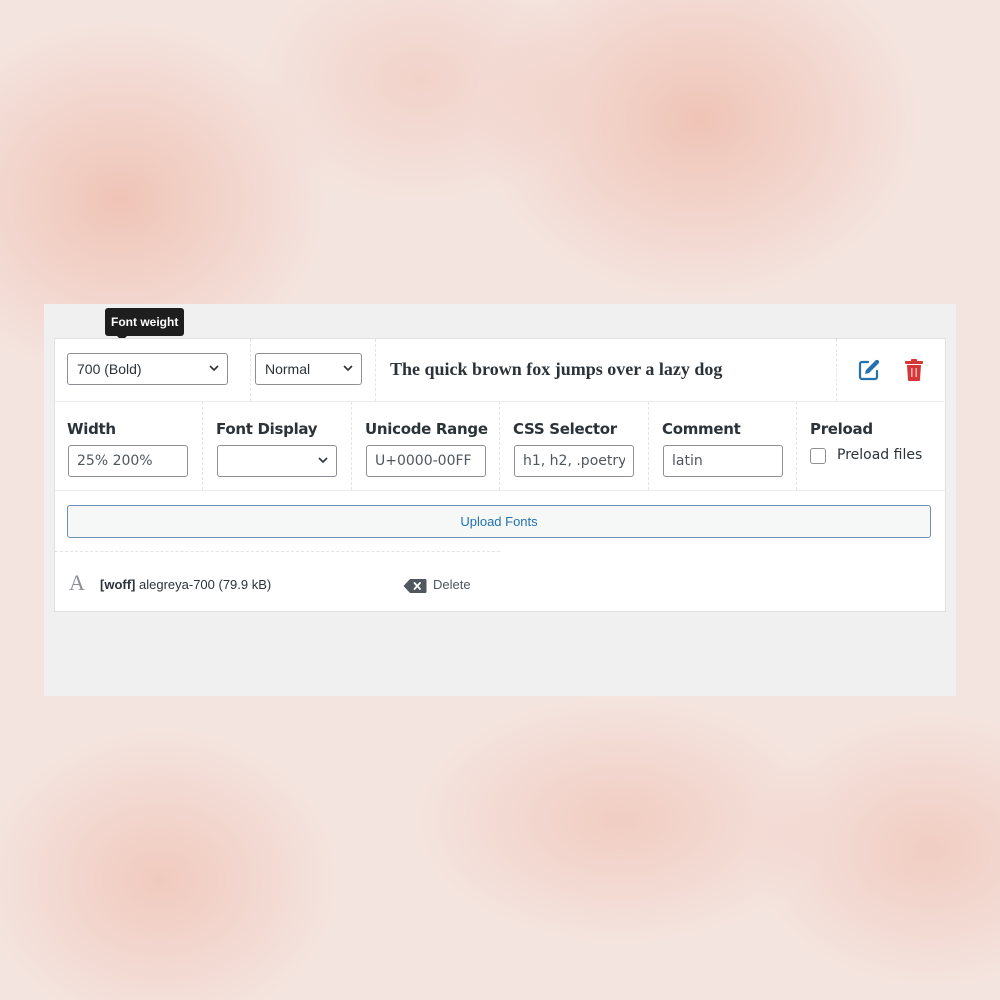 The width and height of the screenshot is (1000, 1000). I want to click on preload-label: Preload, so click(841, 429).